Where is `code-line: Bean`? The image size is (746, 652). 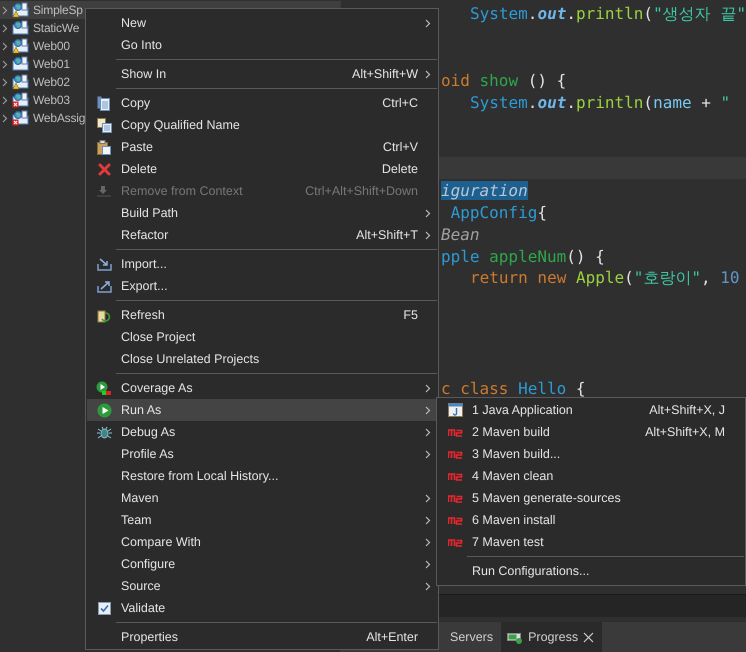 code-line: Bean is located at coordinates (460, 234).